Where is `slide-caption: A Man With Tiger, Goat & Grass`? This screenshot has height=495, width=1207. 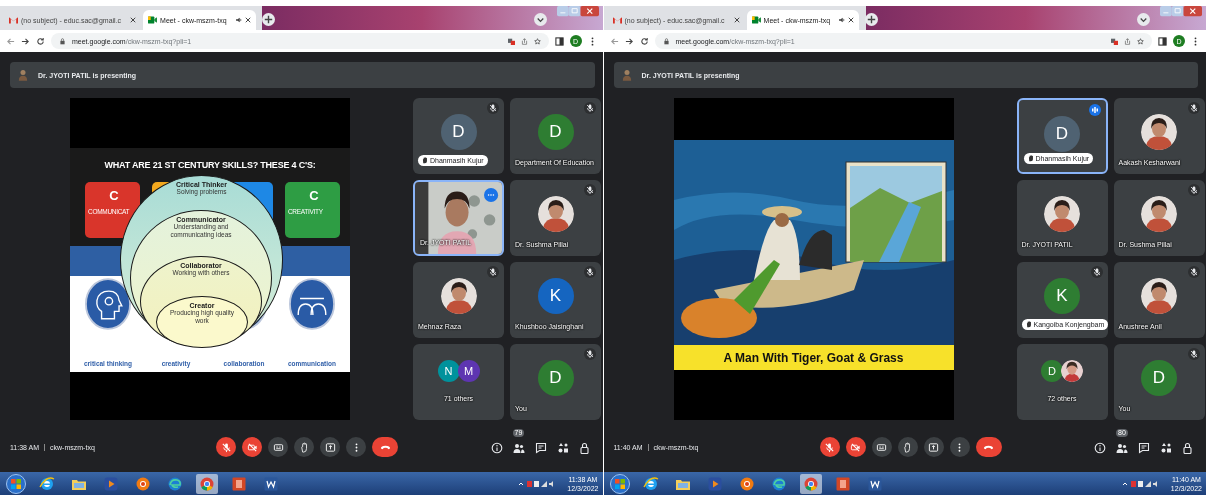
slide-caption: A Man With Tiger, Goat & Grass is located at coordinates (813, 357).